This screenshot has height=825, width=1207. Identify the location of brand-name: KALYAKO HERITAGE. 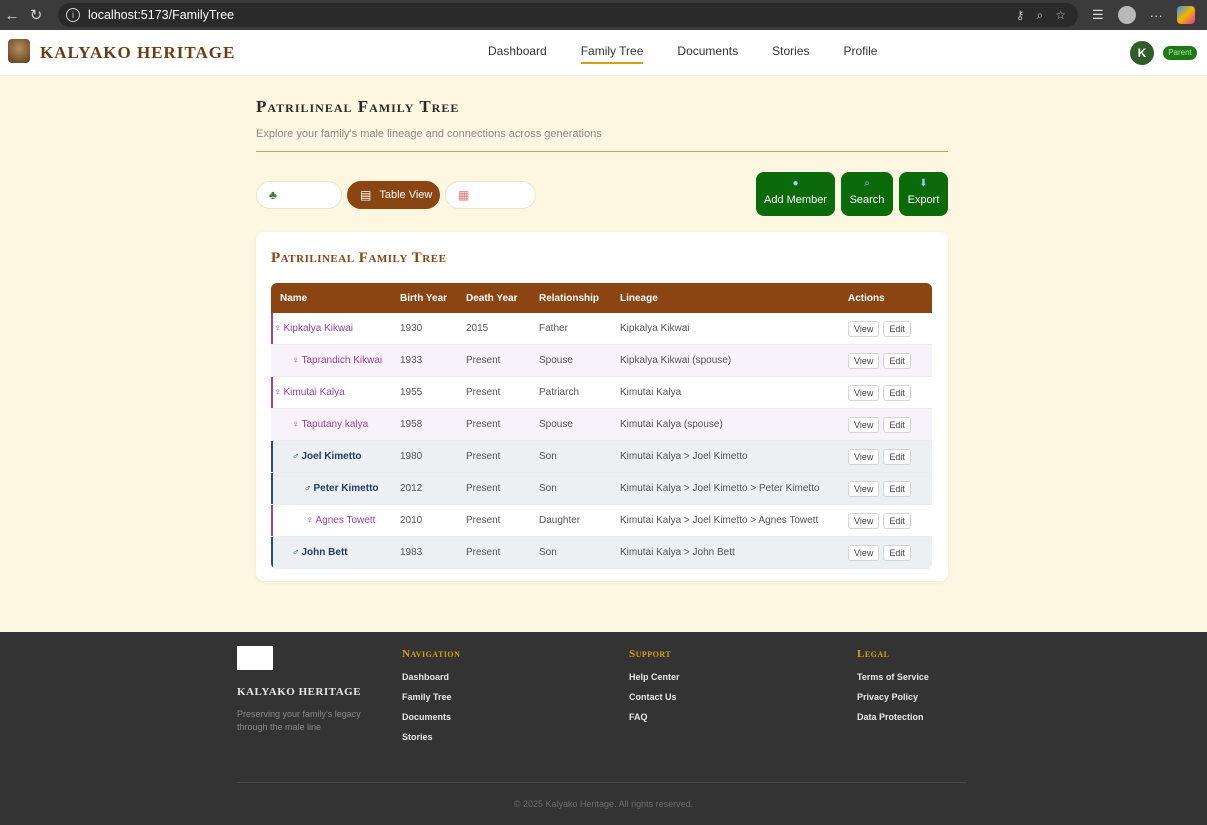
(137, 53).